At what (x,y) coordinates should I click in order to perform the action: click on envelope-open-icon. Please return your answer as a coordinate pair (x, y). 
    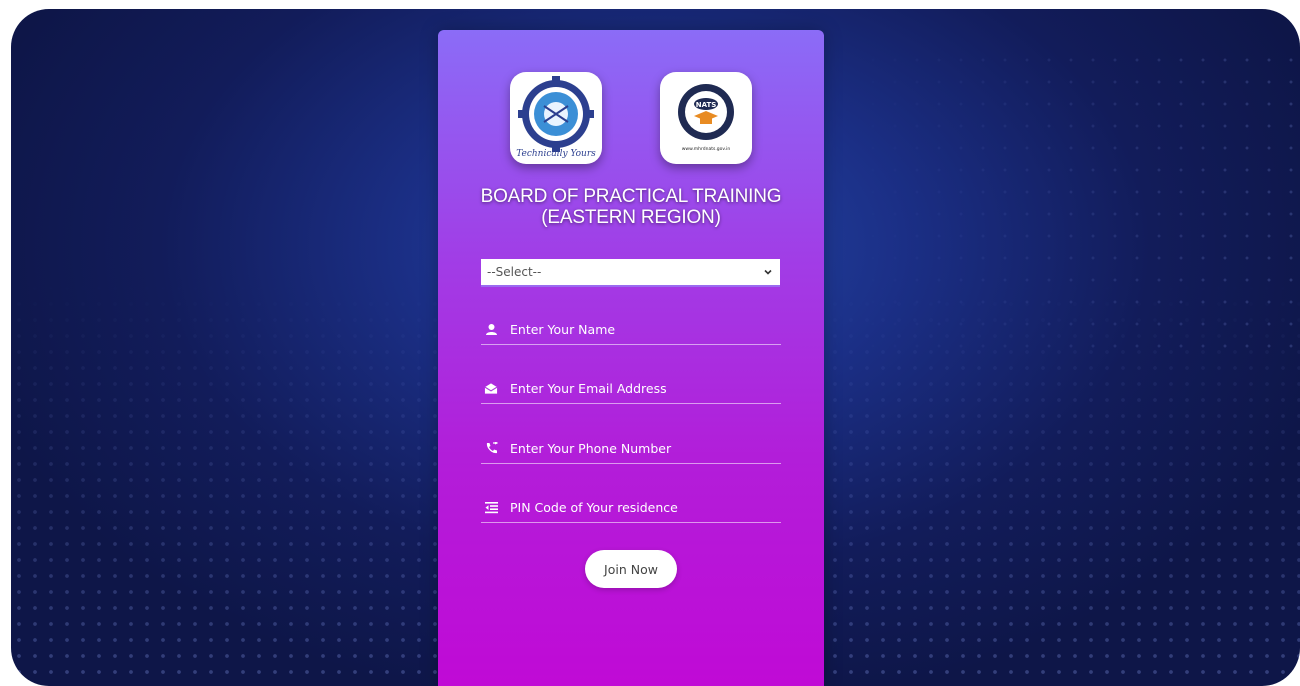
    Looking at the image, I should click on (491, 388).